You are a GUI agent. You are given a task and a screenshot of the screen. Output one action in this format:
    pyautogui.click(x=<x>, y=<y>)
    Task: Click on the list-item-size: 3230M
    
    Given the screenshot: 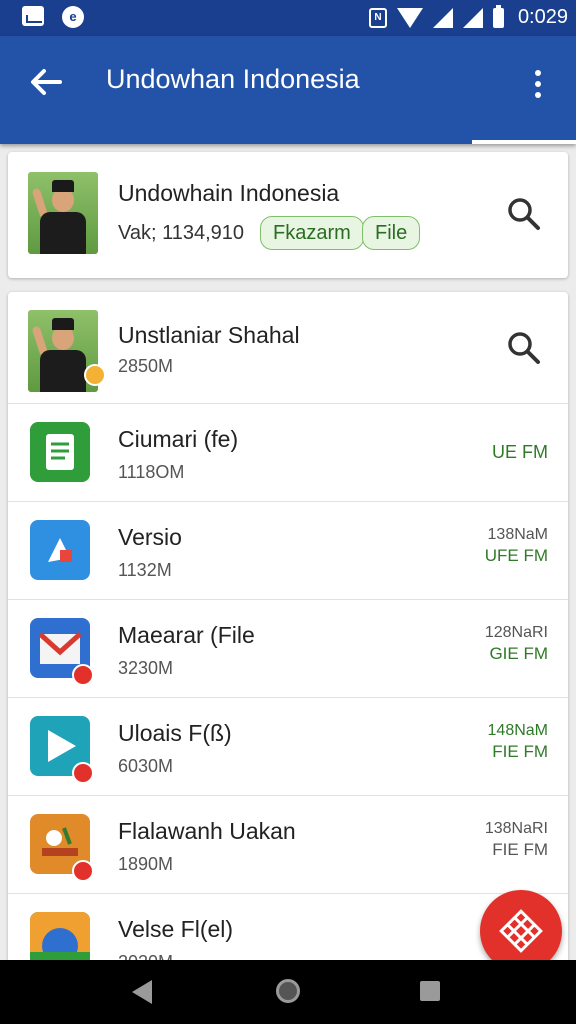 What is the action you would take?
    pyautogui.click(x=146, y=668)
    